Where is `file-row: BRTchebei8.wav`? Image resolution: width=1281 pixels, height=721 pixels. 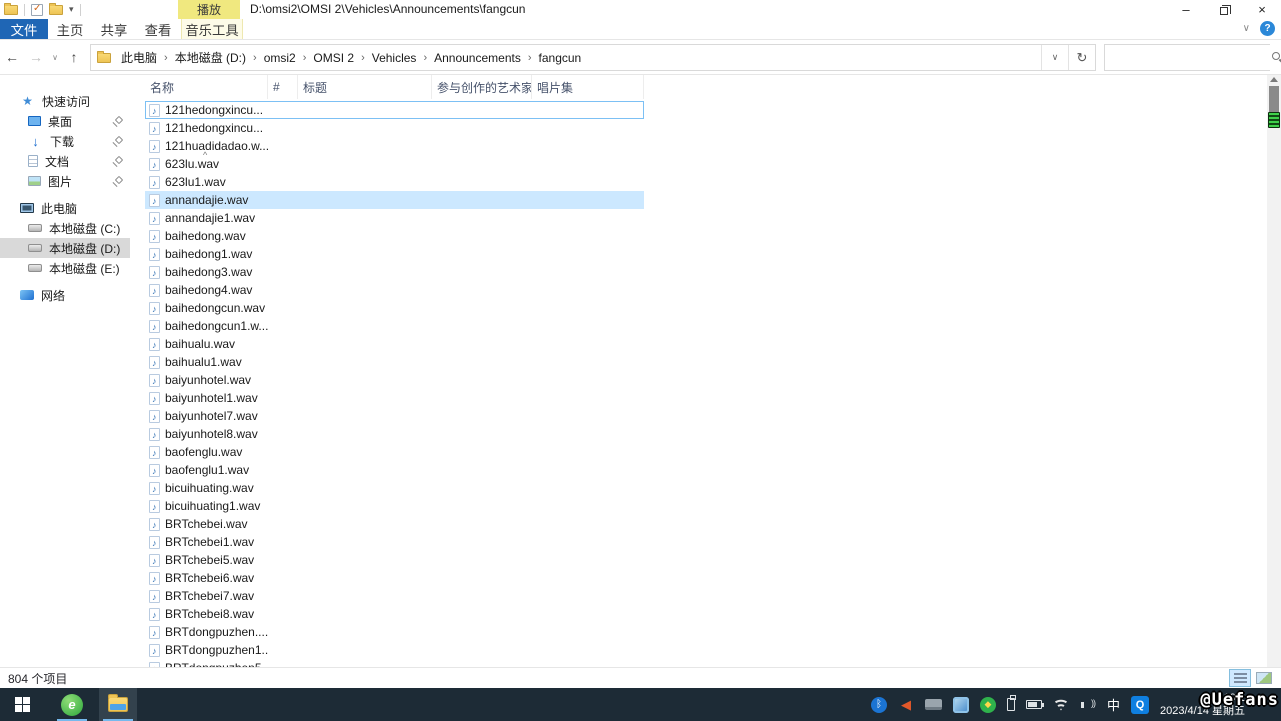 file-row: BRTchebei8.wav is located at coordinates (394, 614).